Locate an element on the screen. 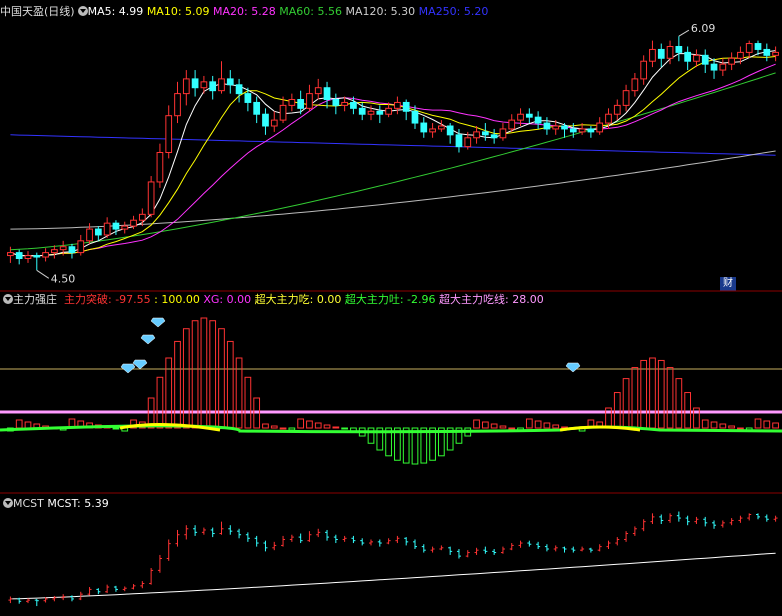 Image resolution: width=782 pixels, height=616 pixels. ma250-line is located at coordinates (393, 145).